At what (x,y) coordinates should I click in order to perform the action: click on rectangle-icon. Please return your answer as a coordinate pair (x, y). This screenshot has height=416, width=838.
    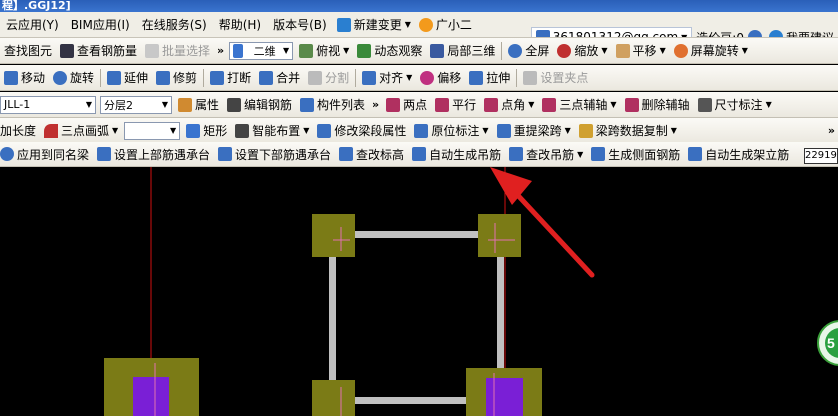
    Looking at the image, I should click on (193, 130).